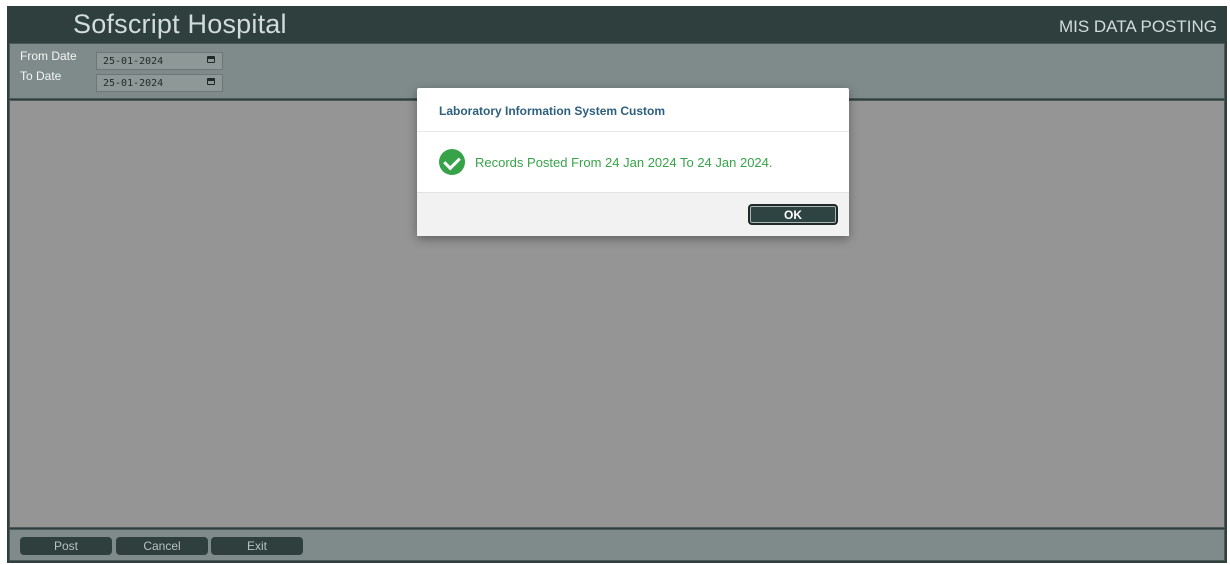  What do you see at coordinates (633, 214) in the screenshot?
I see `dialog-footer: OK` at bounding box center [633, 214].